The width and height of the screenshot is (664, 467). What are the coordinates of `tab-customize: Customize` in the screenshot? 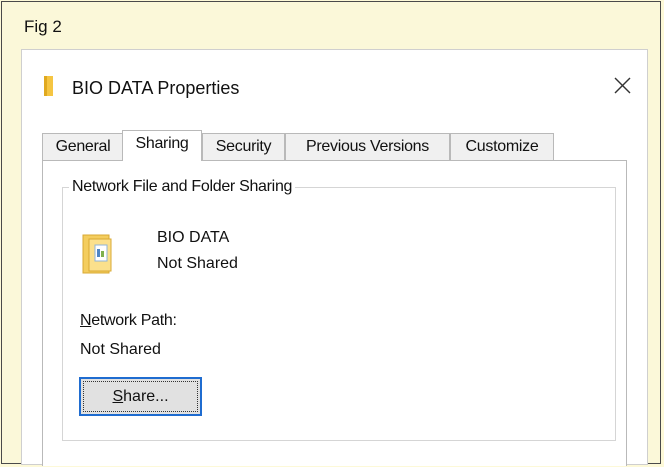 It's located at (502, 146).